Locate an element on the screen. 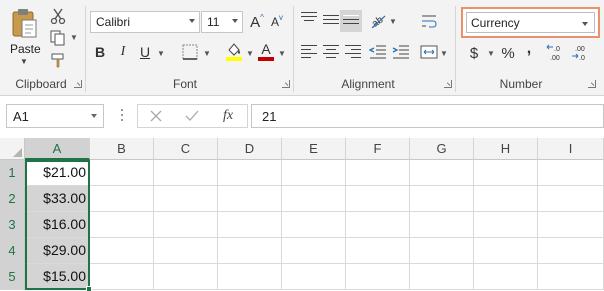  cell-f3 is located at coordinates (378, 225).